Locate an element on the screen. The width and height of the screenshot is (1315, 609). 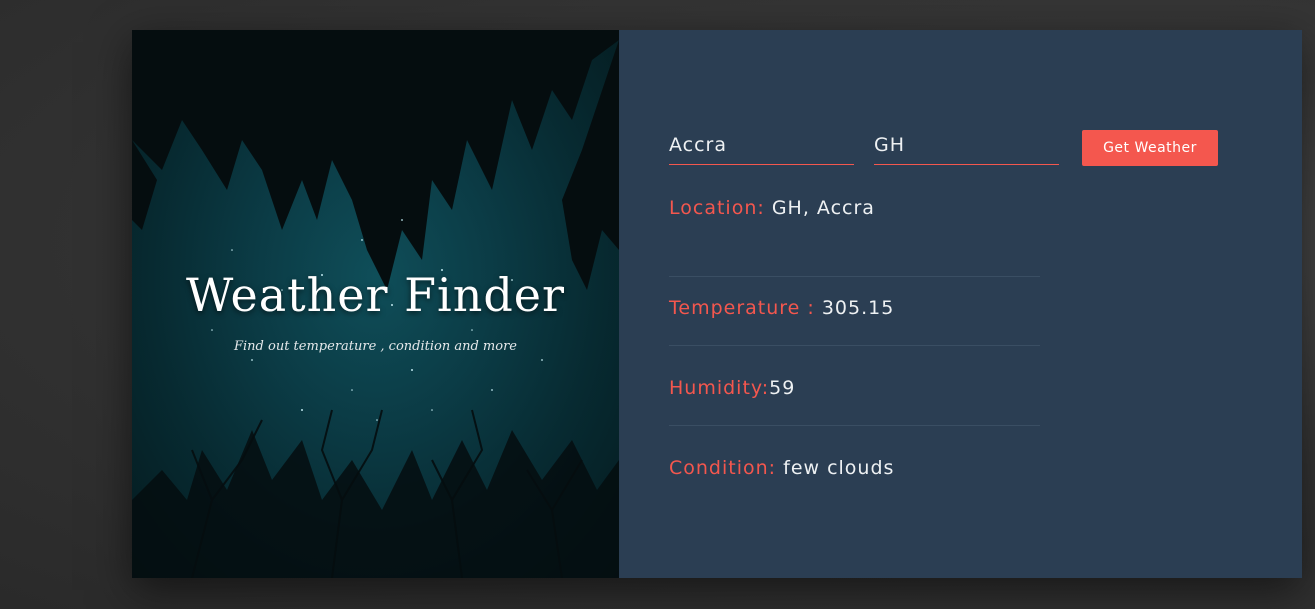
temperature-label: Temperature : is located at coordinates (742, 308).